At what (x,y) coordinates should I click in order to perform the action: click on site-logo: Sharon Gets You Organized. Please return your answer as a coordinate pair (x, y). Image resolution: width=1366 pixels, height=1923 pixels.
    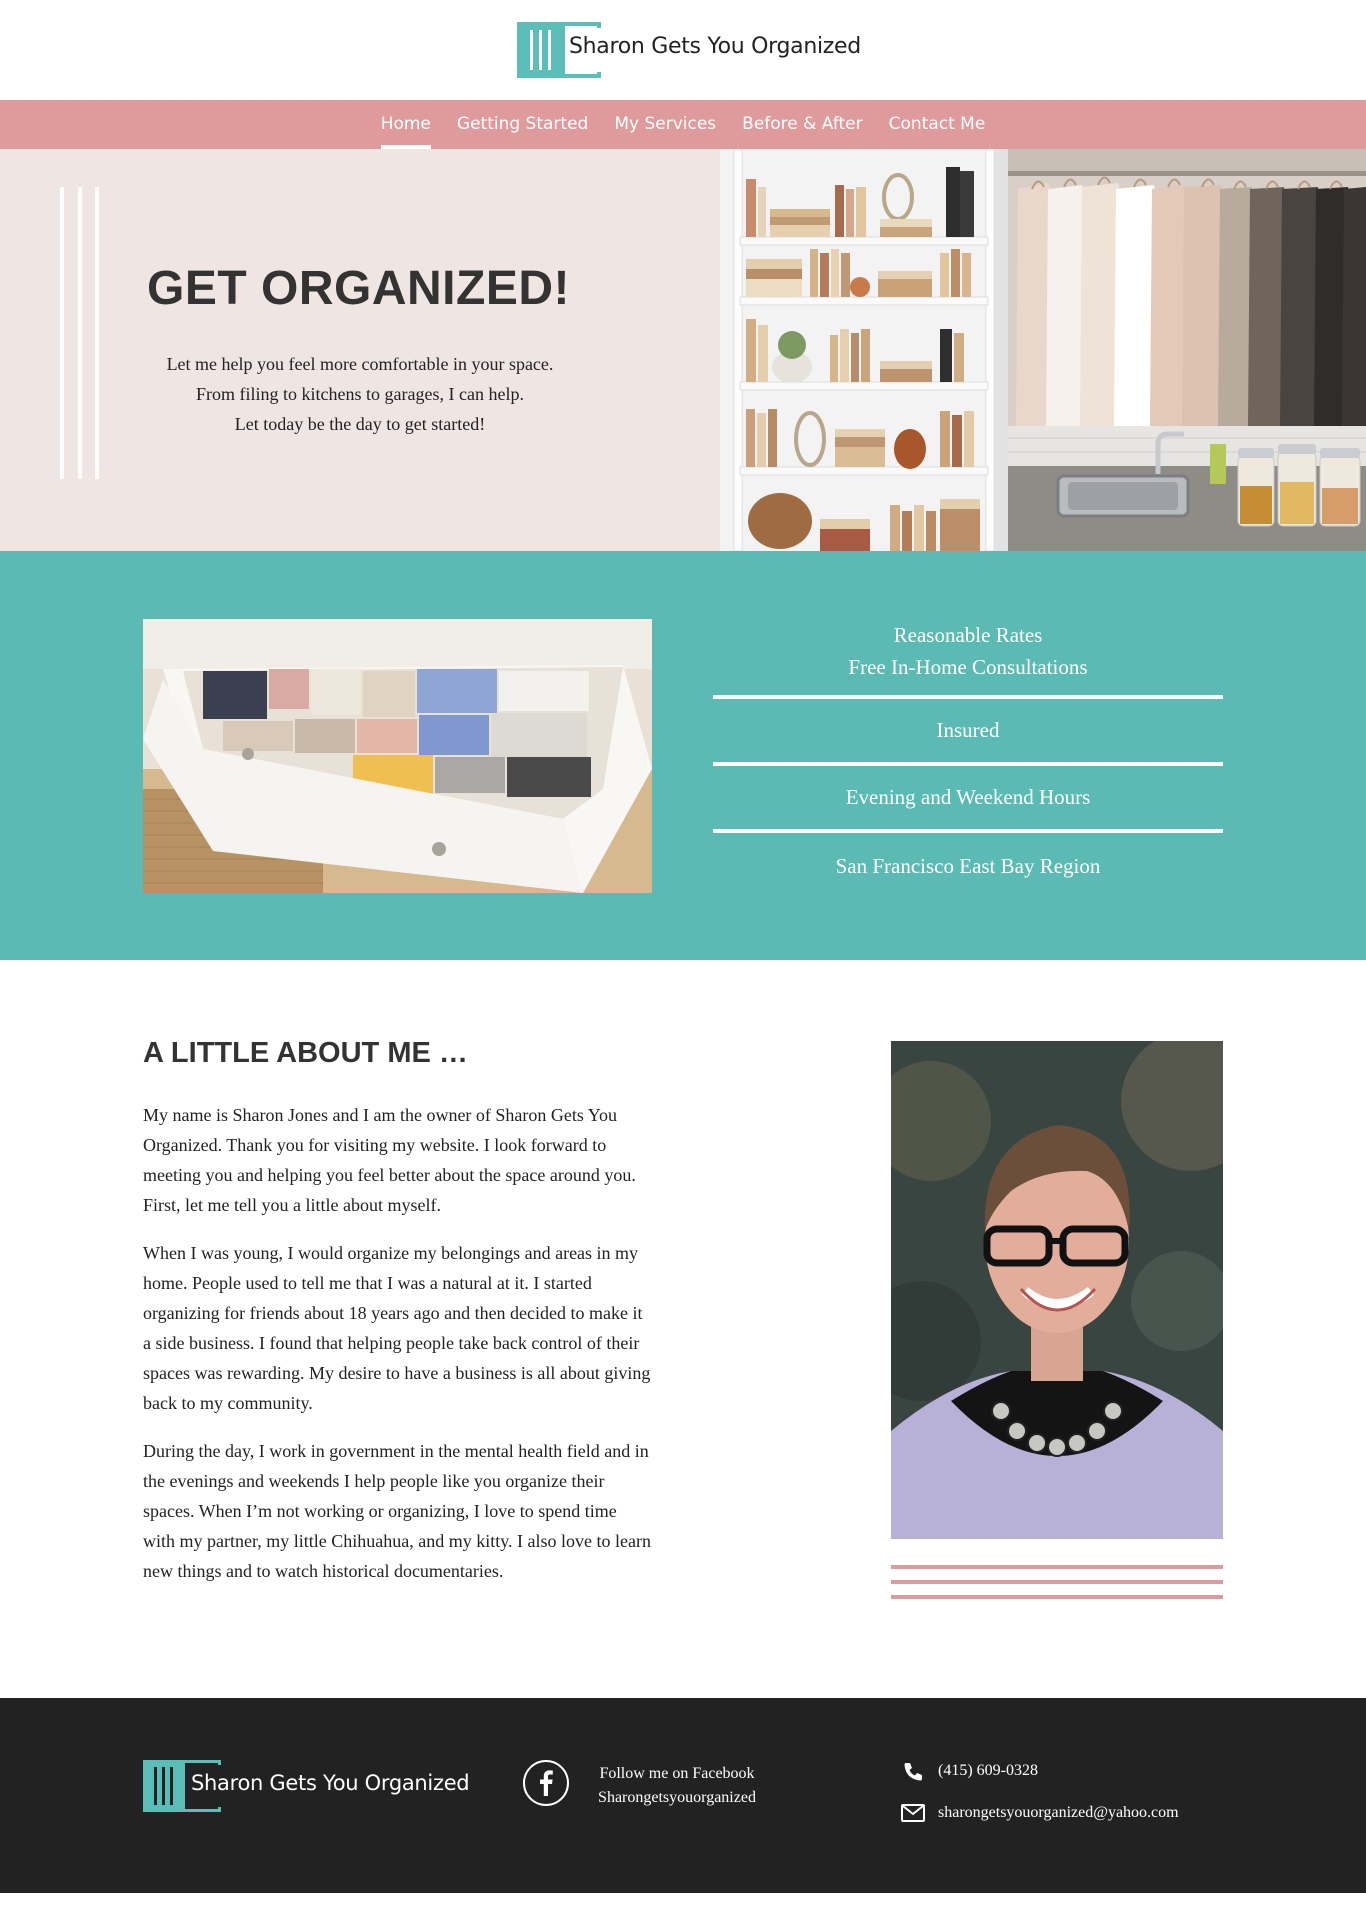
    Looking at the image, I should click on (689, 50).